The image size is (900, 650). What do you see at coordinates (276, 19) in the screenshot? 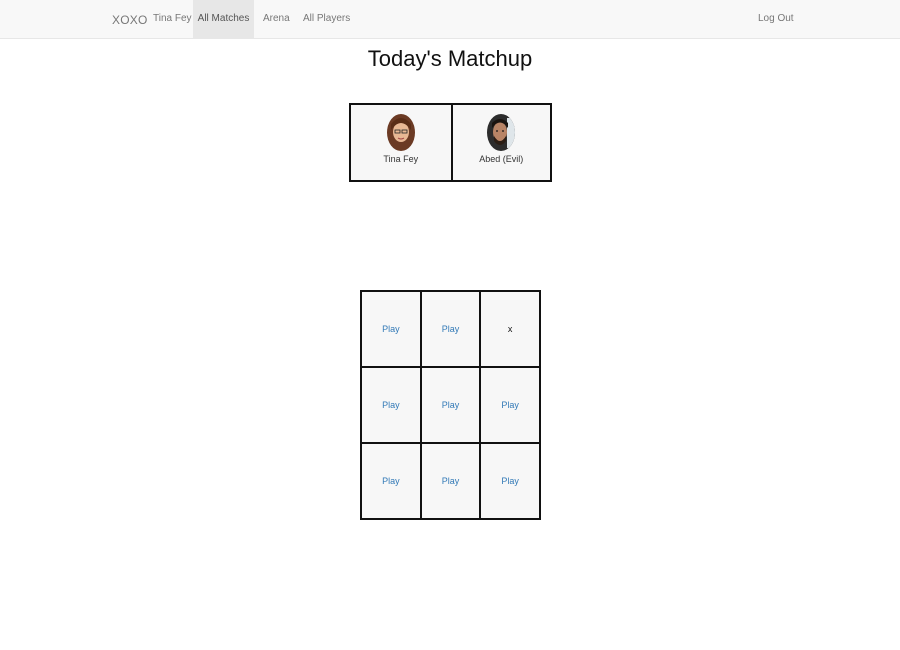
I see `nav-arena: Arena` at bounding box center [276, 19].